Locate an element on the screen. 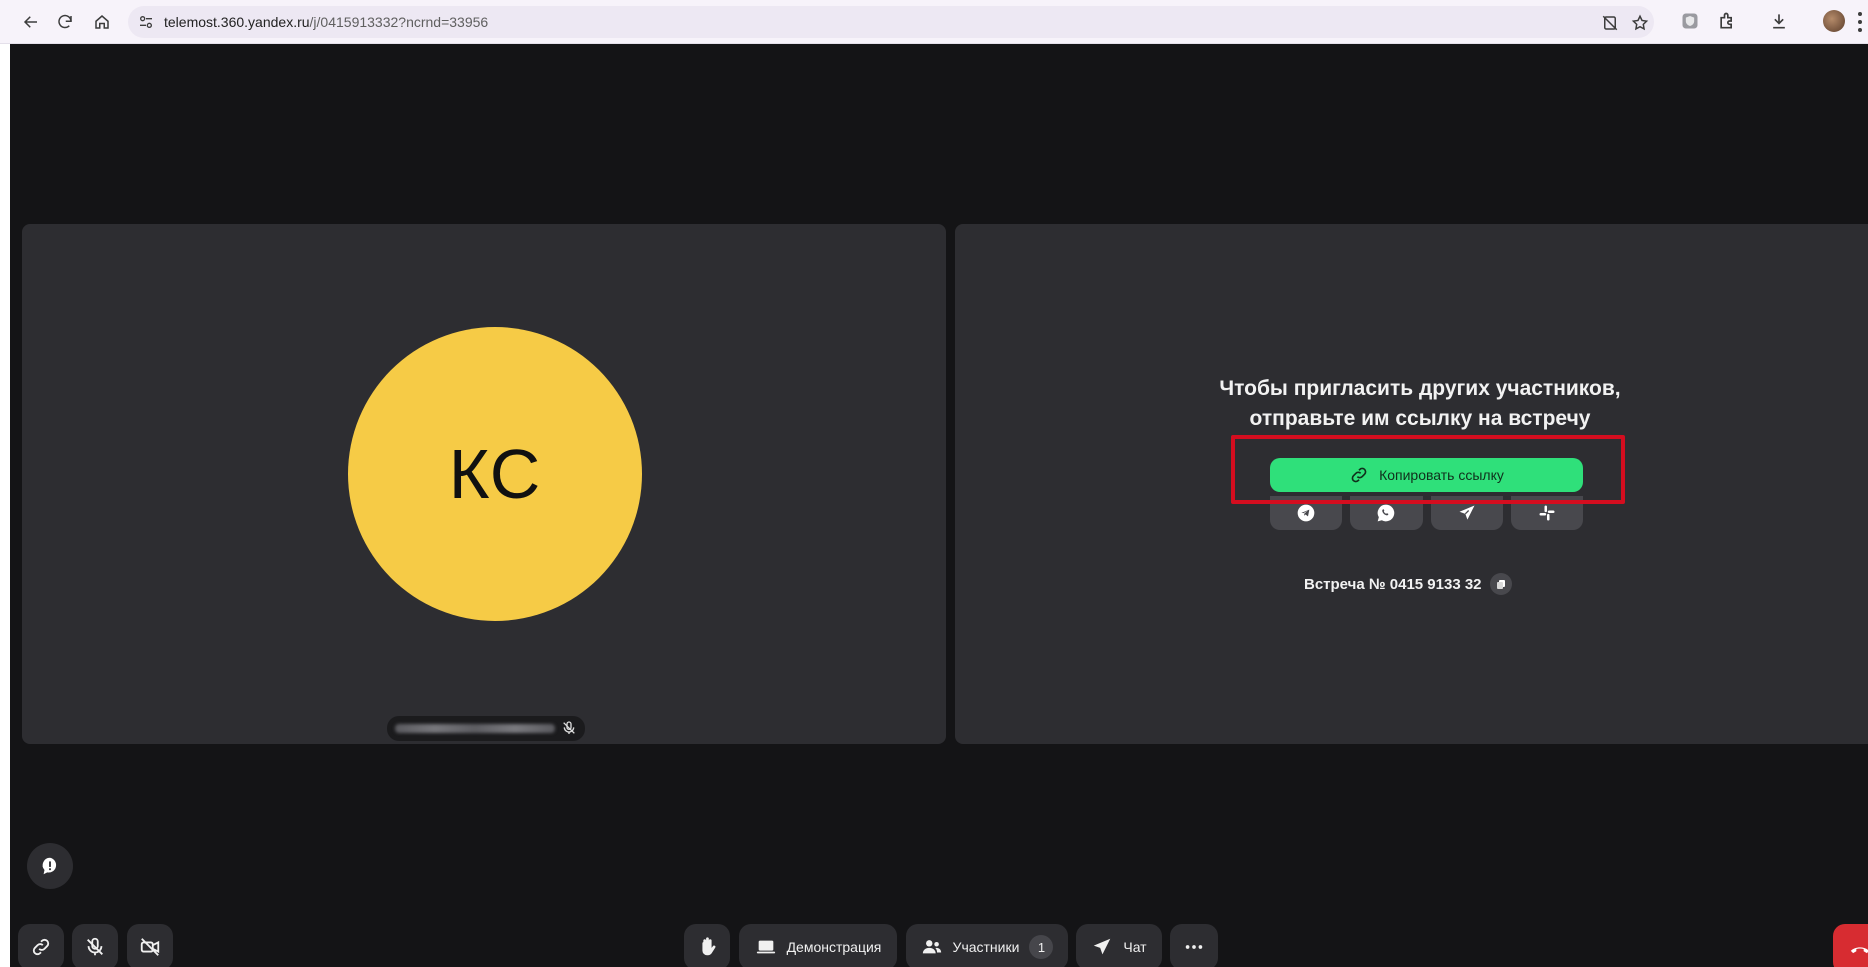  feedback-button is located at coordinates (50, 866).